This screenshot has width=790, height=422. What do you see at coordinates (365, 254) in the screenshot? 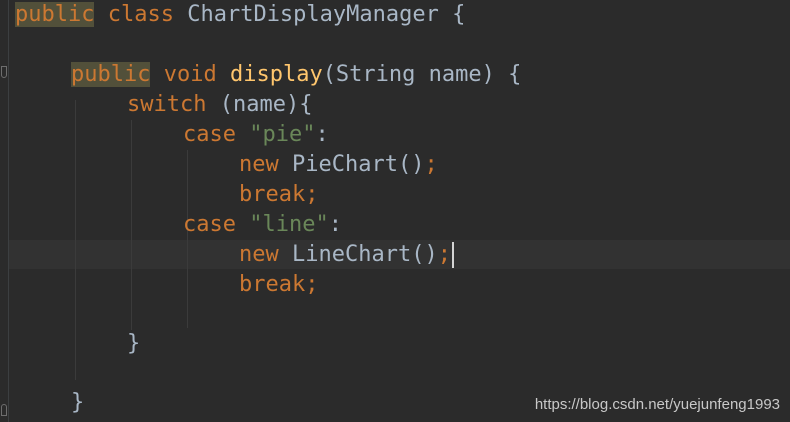
I see `constructor-call: LineChart()` at bounding box center [365, 254].